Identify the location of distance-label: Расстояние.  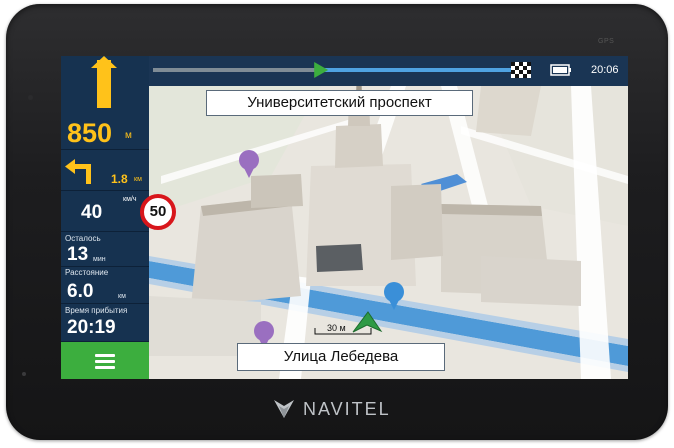
(87, 272).